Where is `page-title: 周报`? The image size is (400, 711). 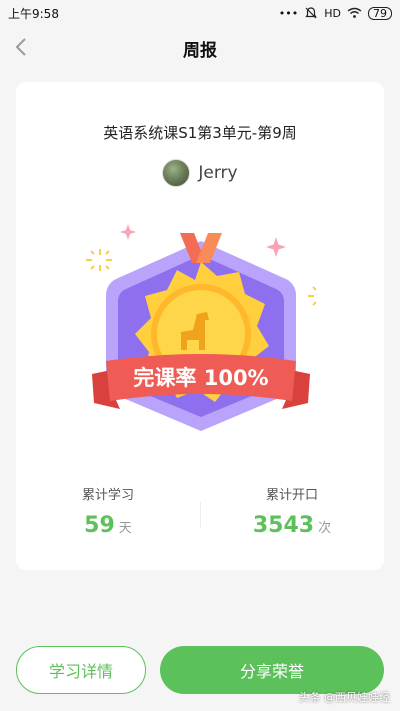 page-title: 周报 is located at coordinates (200, 50).